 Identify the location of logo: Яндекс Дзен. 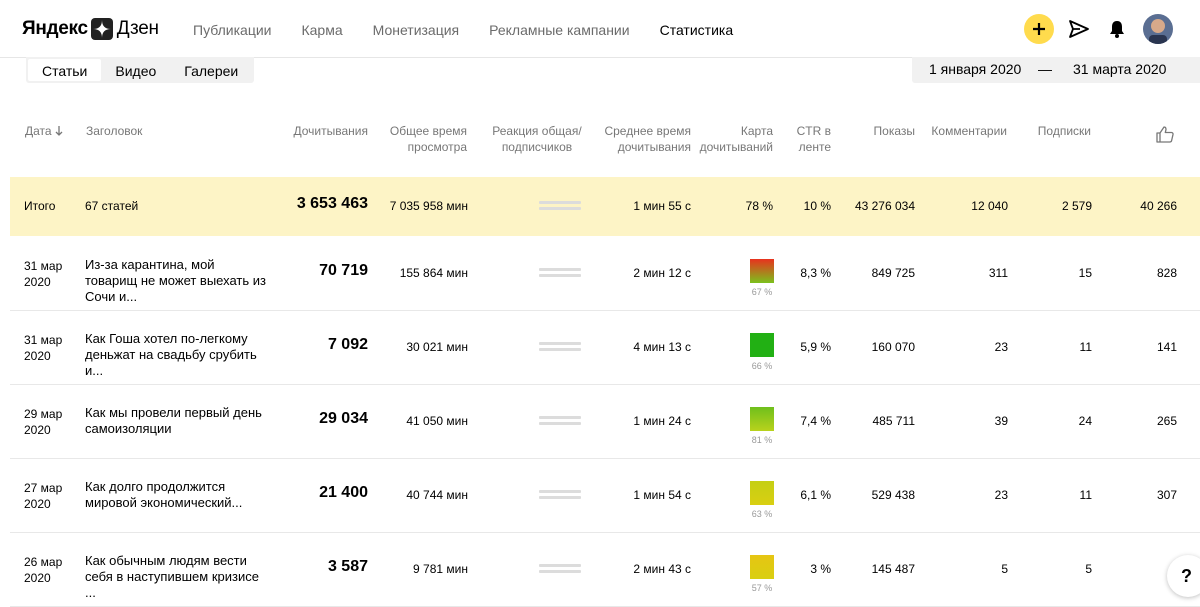
(90, 29).